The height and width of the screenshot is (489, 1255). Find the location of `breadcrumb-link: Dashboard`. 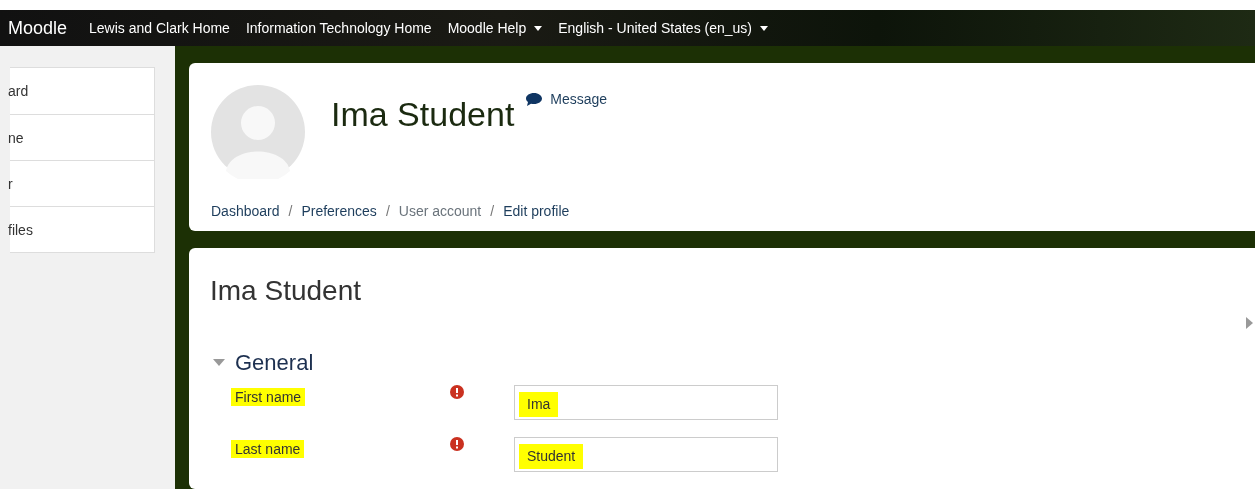

breadcrumb-link: Dashboard is located at coordinates (245, 211).